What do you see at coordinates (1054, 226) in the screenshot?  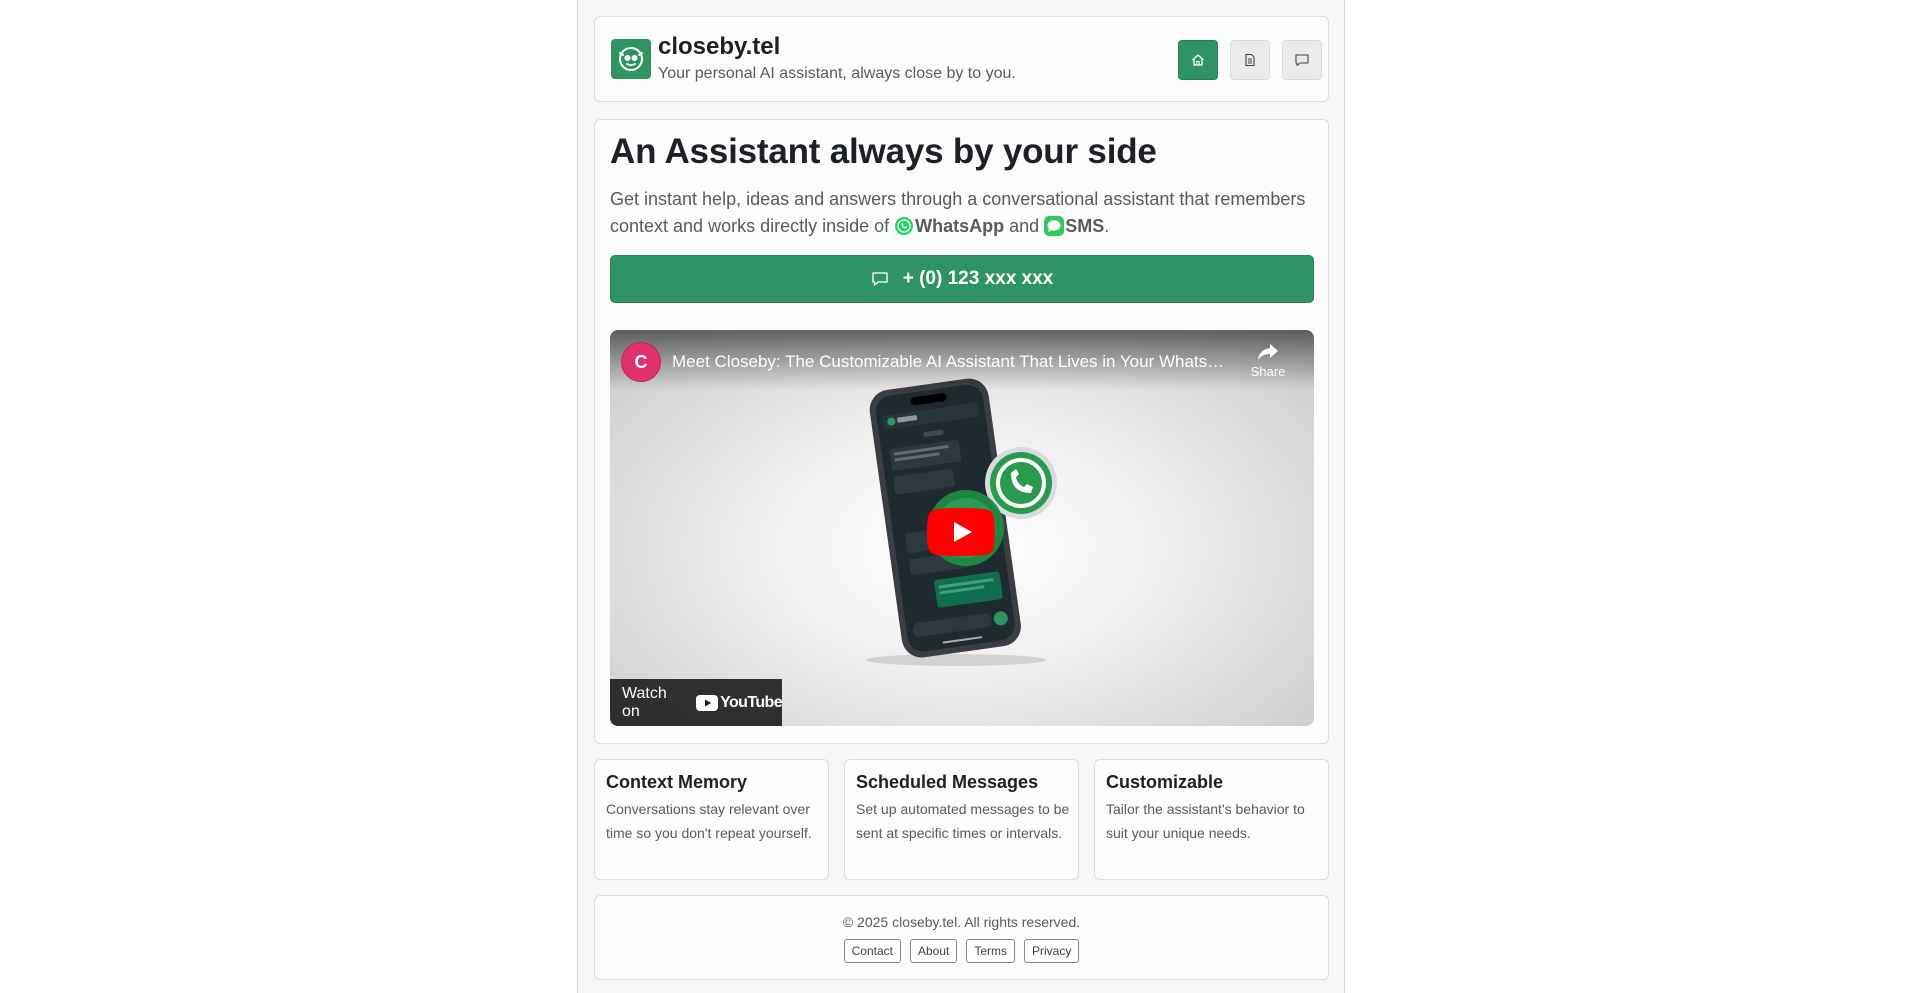 I see `sms-icon` at bounding box center [1054, 226].